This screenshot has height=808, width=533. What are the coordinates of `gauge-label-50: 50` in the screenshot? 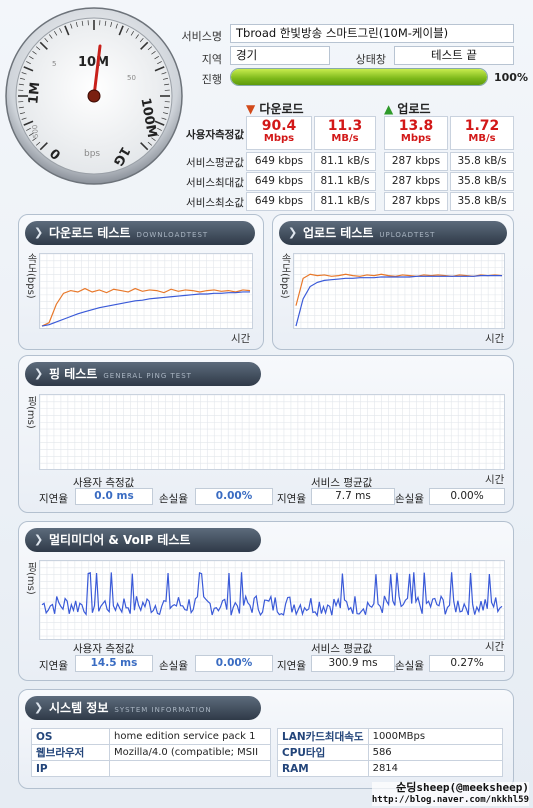 It's located at (131, 78).